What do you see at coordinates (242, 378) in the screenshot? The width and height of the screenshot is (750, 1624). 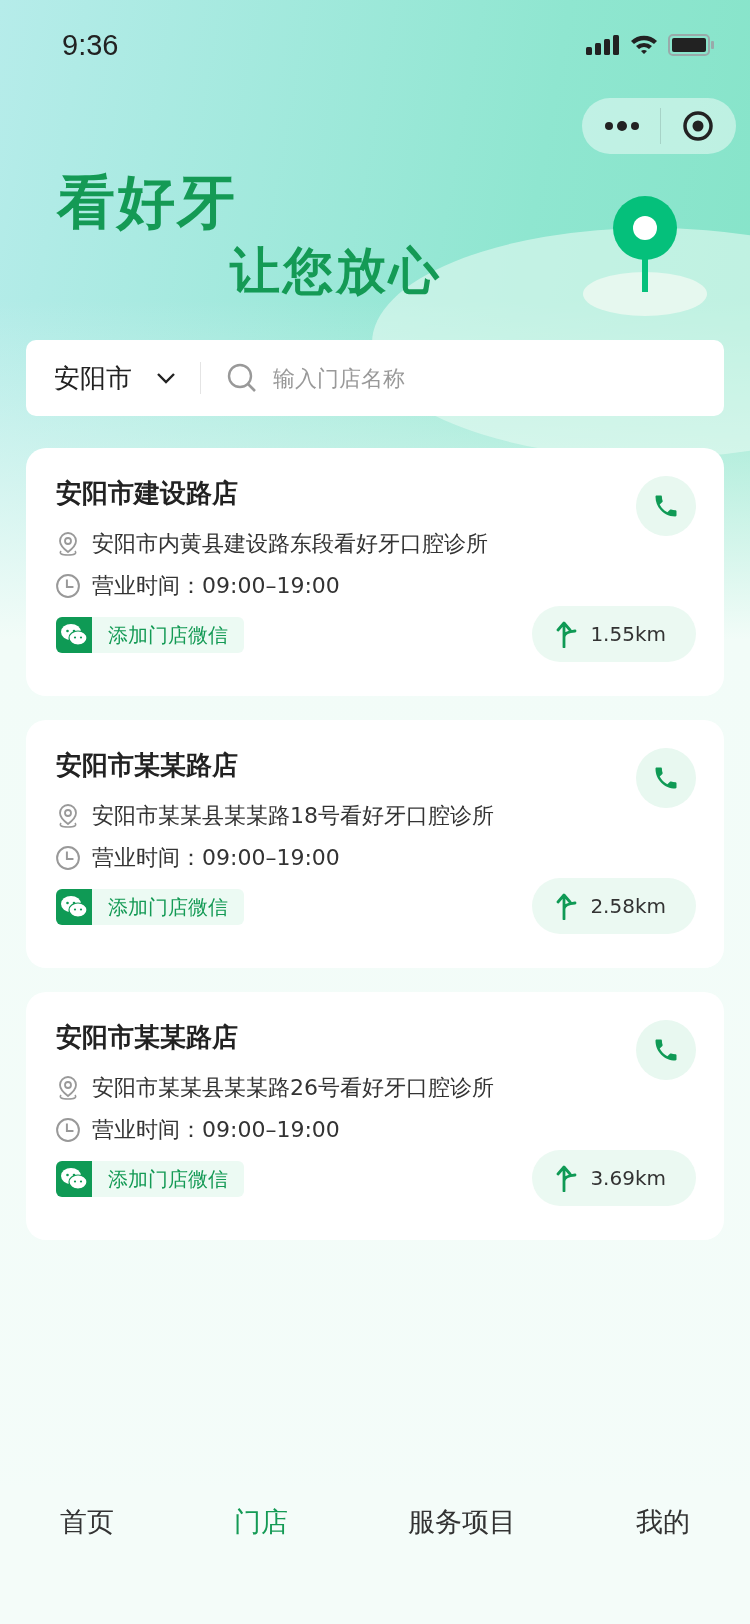 I see `search-icon` at bounding box center [242, 378].